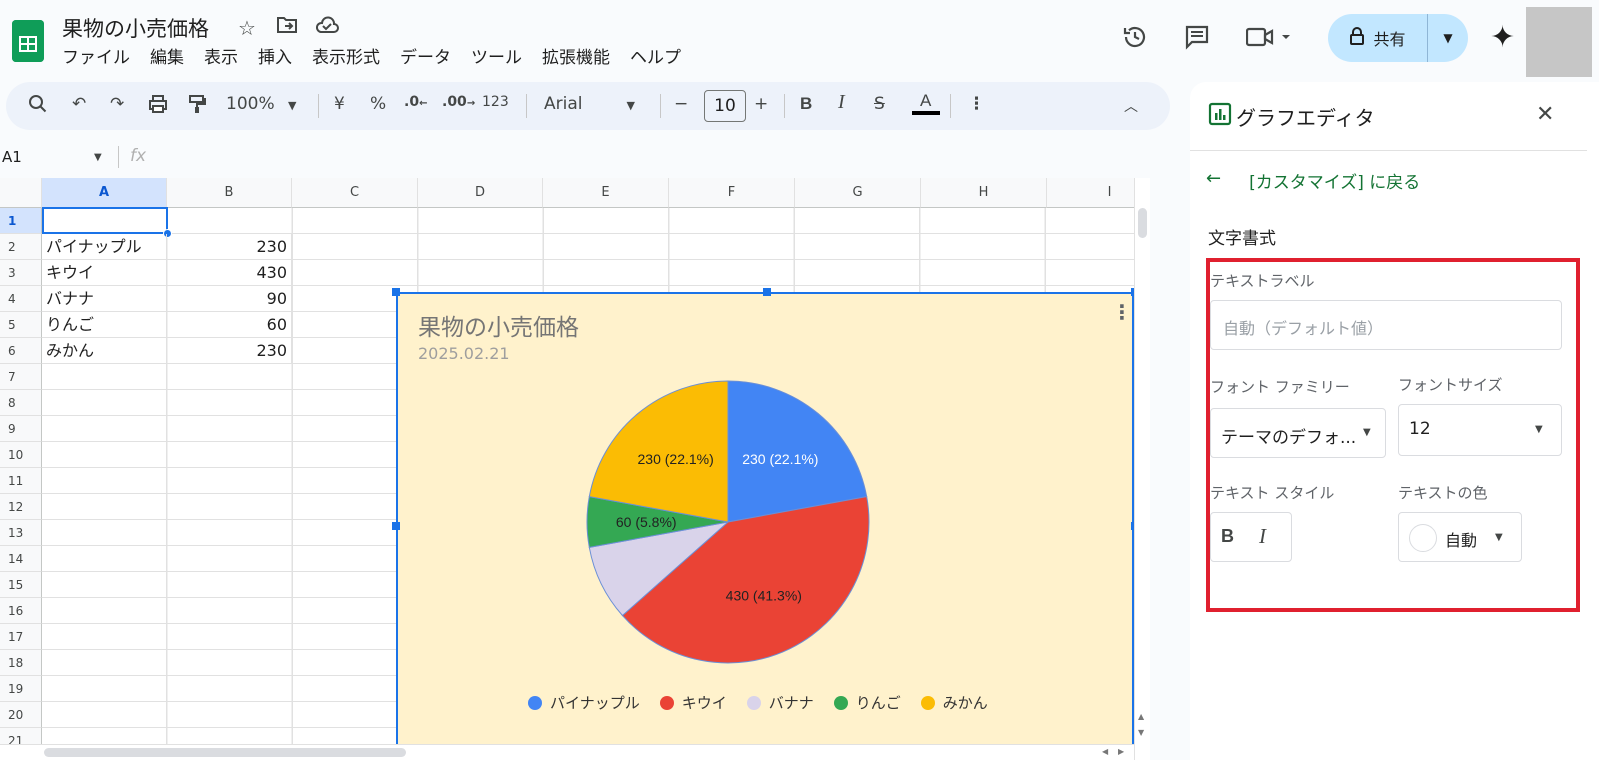 This screenshot has width=1599, height=760. What do you see at coordinates (79, 104) in the screenshot?
I see `undo-icon: ↶` at bounding box center [79, 104].